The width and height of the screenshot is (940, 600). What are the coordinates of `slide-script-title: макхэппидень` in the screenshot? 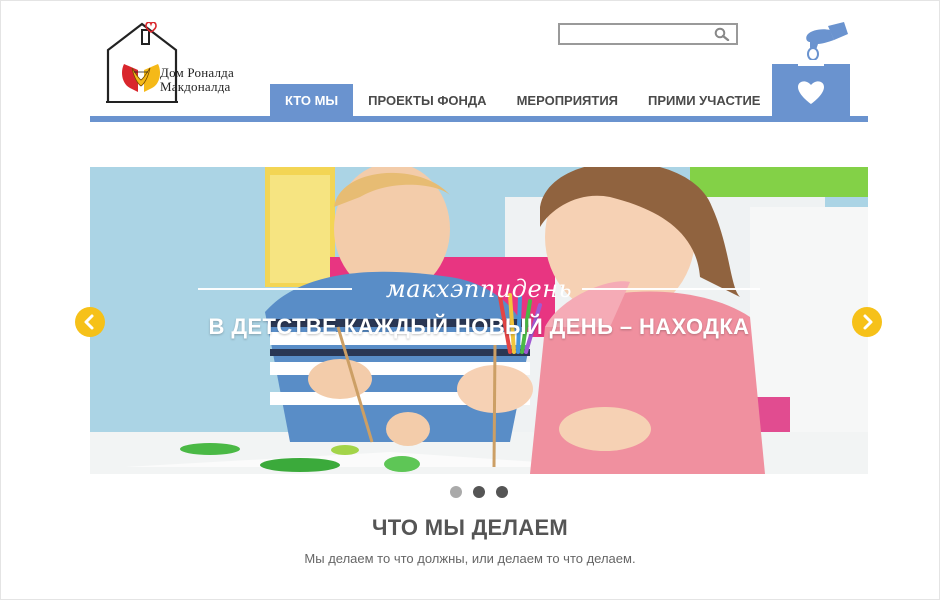 It's located at (479, 289).